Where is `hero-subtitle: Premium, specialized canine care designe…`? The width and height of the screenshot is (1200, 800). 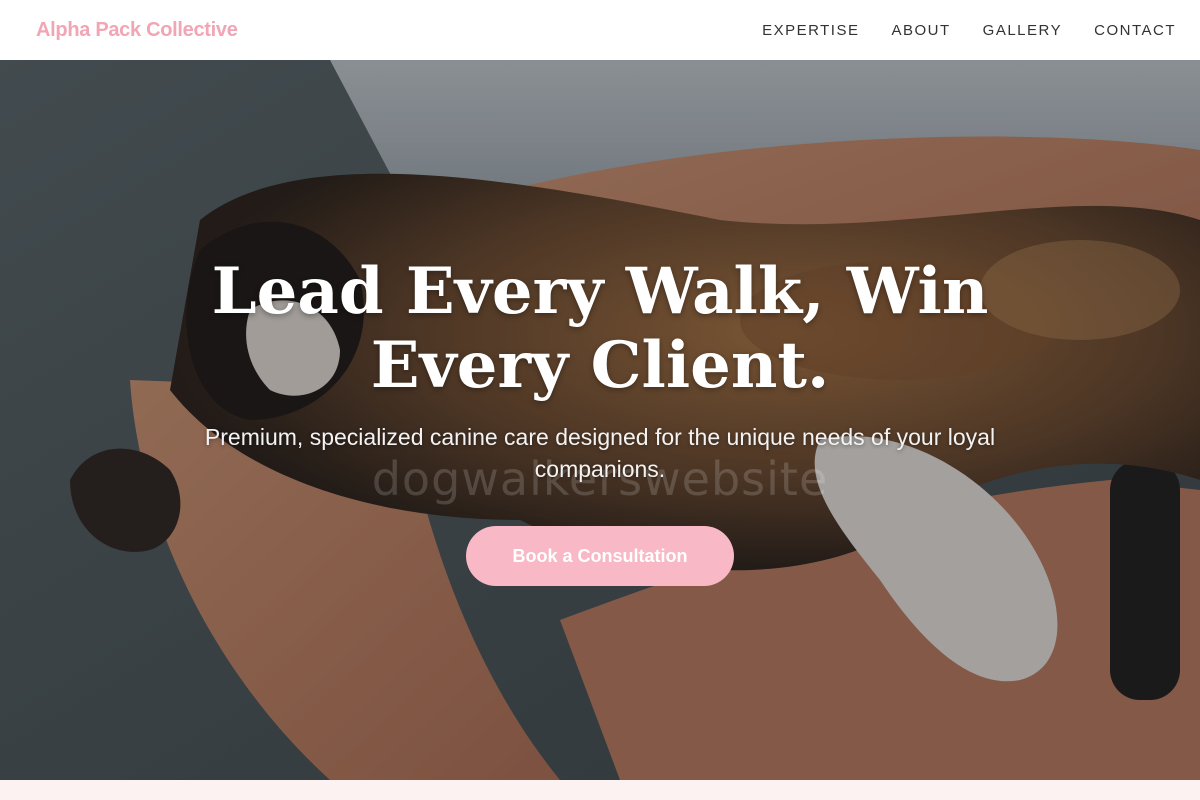 hero-subtitle: Premium, specialized canine care designe… is located at coordinates (600, 453).